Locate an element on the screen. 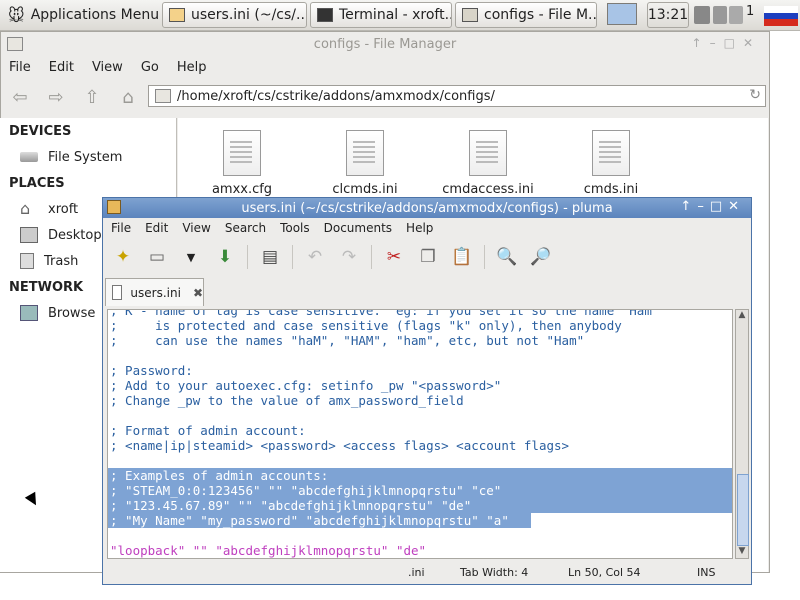 This screenshot has height=600, width=800. new-document-icon: ✦ is located at coordinates (123, 257).